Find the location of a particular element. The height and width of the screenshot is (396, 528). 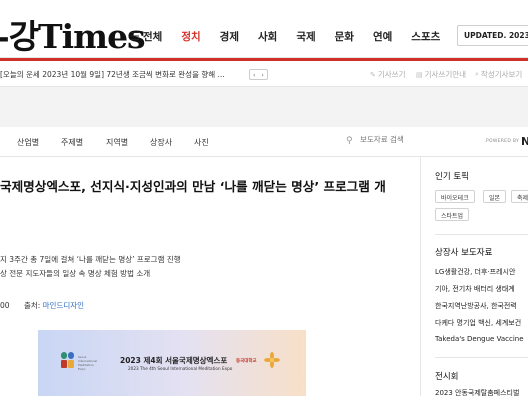

topic-tag: 스타트업 is located at coordinates (452, 214).